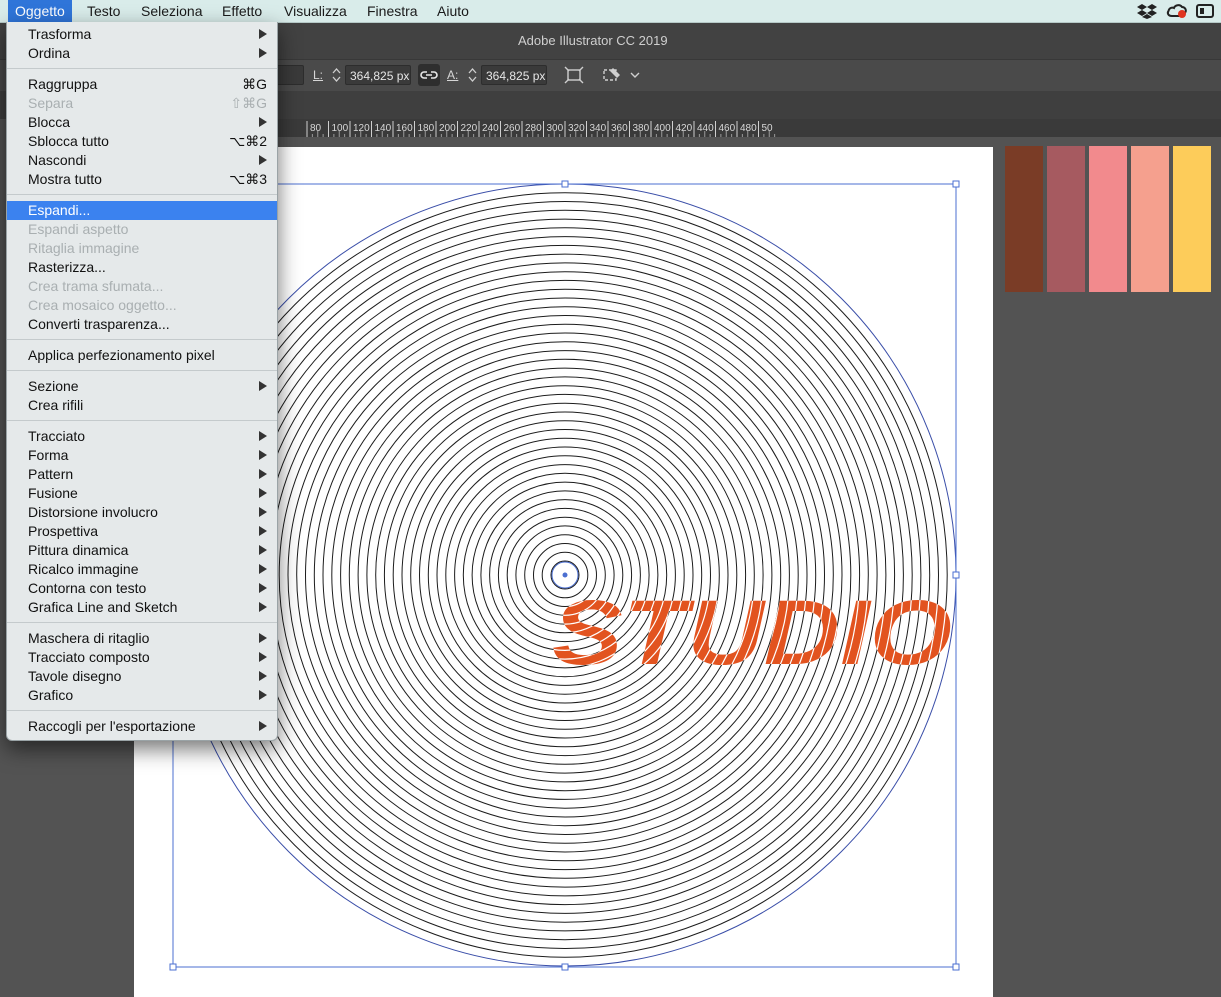  What do you see at coordinates (56, 405) in the screenshot?
I see `menu-item-label: Crea rifili` at bounding box center [56, 405].